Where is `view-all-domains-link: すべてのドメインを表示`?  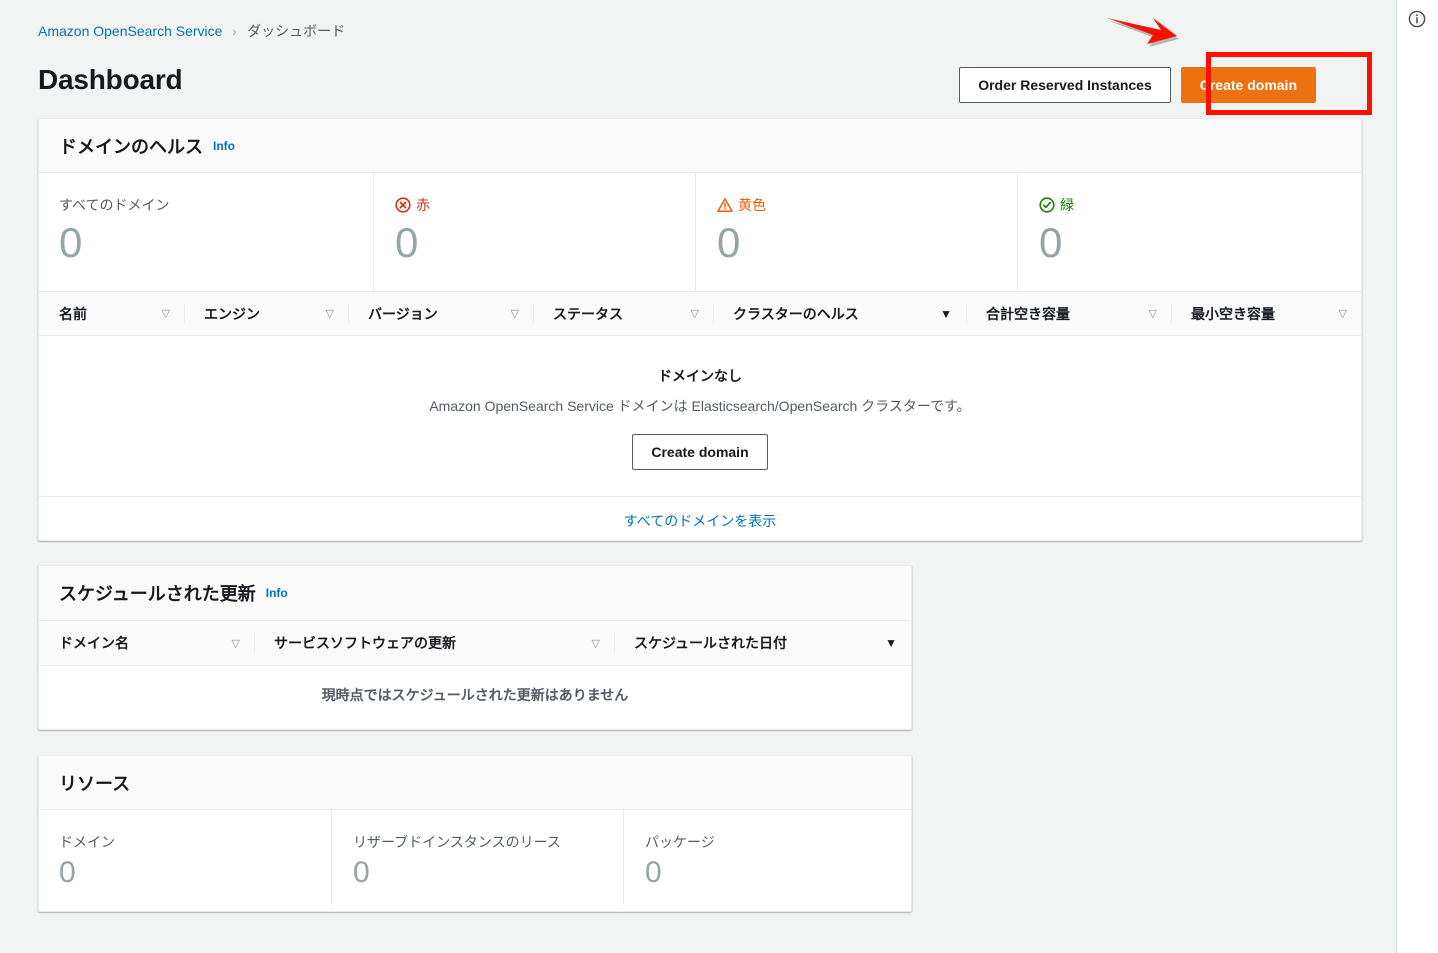
view-all-domains-link: すべてのドメインを表示 is located at coordinates (700, 521).